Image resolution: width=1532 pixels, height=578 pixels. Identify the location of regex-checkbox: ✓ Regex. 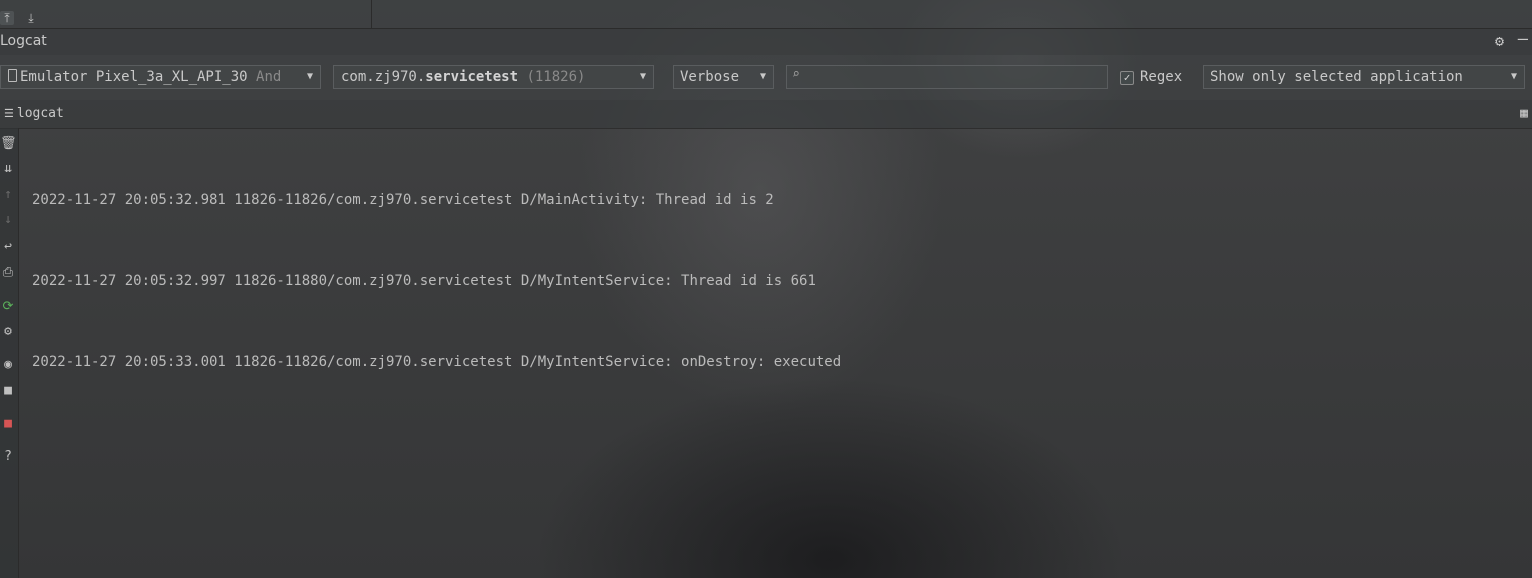
(1151, 77).